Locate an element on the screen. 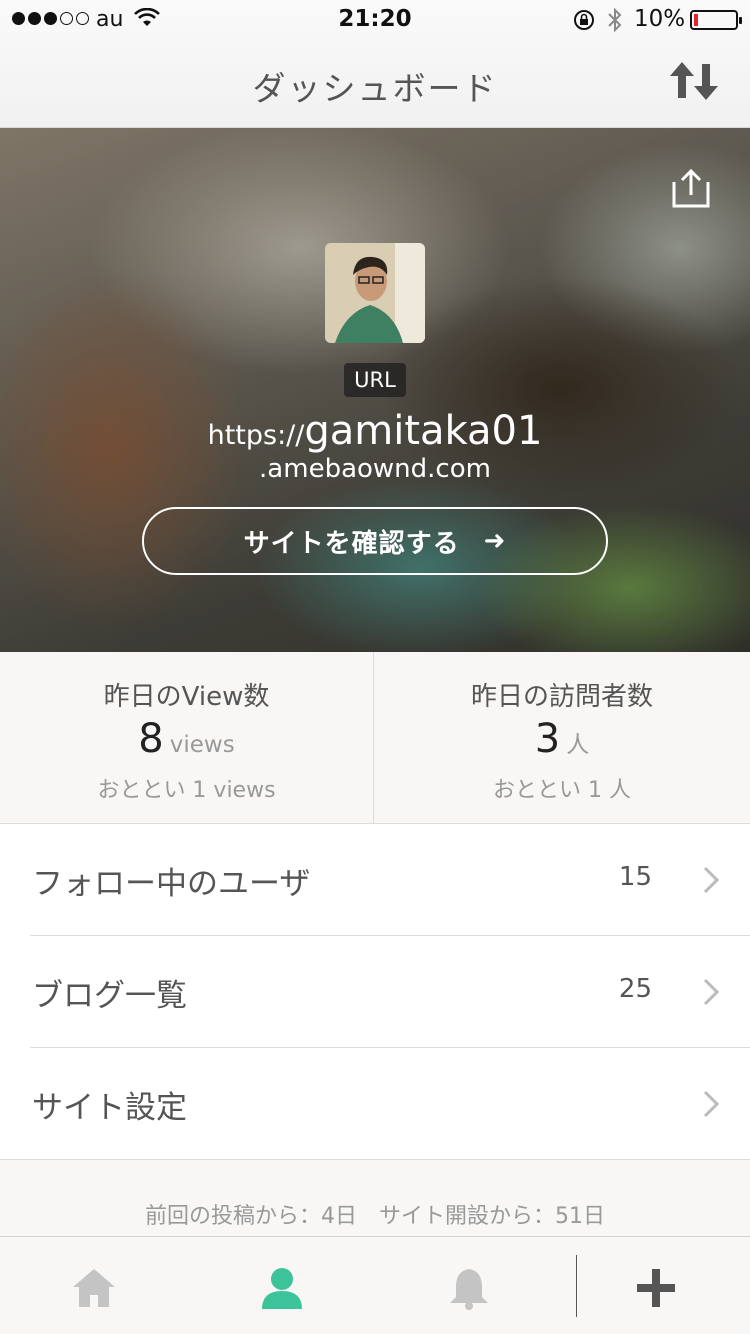  visit-site-button: サイトを確認する ➜ is located at coordinates (375, 541).